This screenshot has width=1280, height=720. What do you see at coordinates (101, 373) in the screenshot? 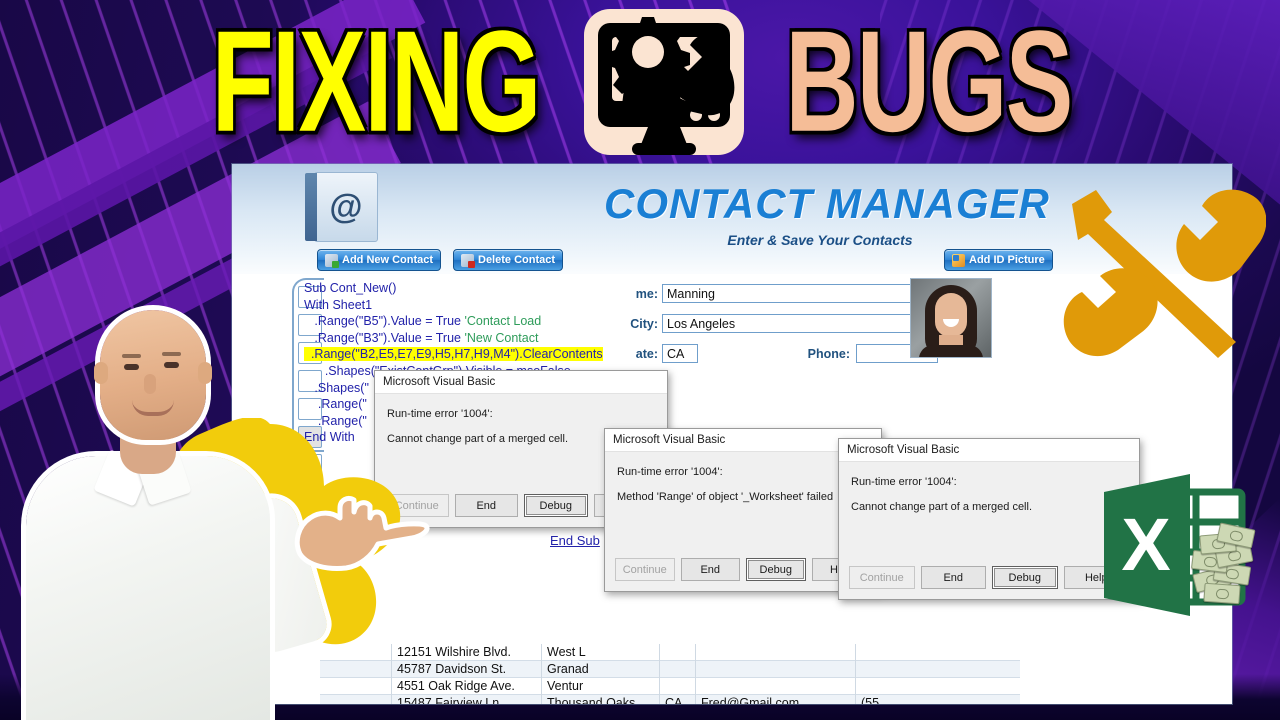
I see `presenter-ear-left` at bounding box center [101, 373].